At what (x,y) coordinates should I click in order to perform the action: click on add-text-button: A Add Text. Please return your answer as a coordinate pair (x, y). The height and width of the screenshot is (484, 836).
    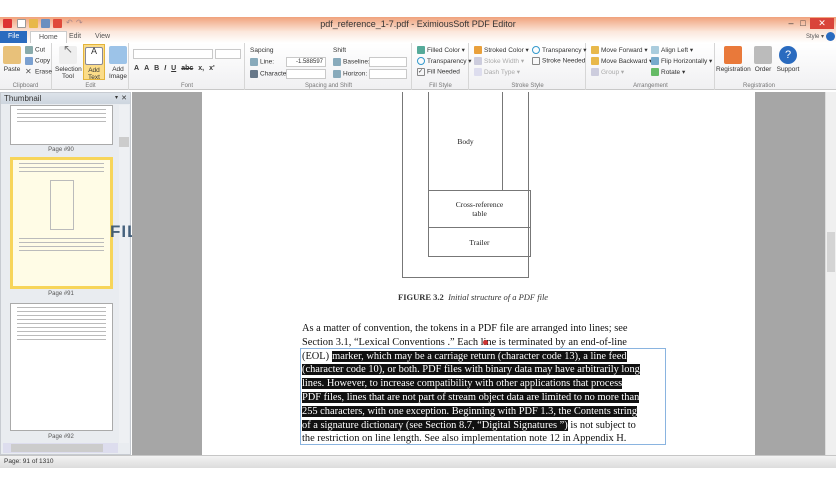
    Looking at the image, I should click on (94, 62).